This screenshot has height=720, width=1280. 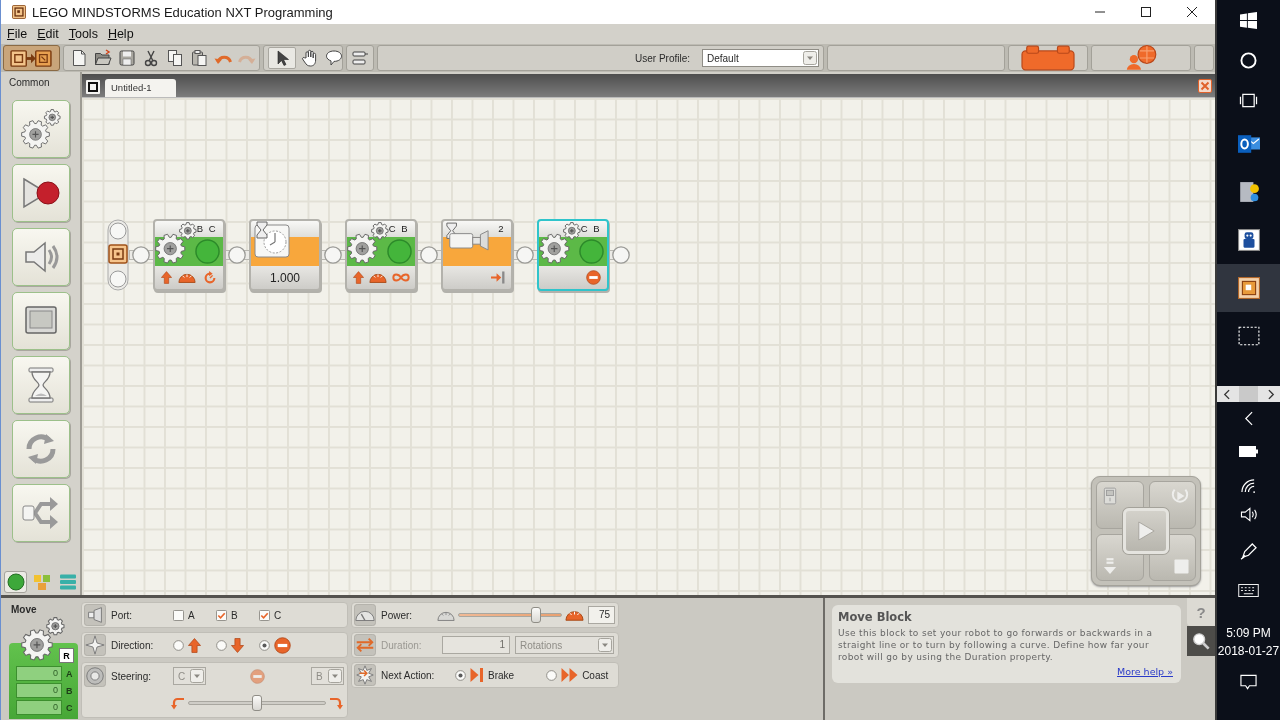 I want to click on port-label: C B, so click(x=590, y=229).